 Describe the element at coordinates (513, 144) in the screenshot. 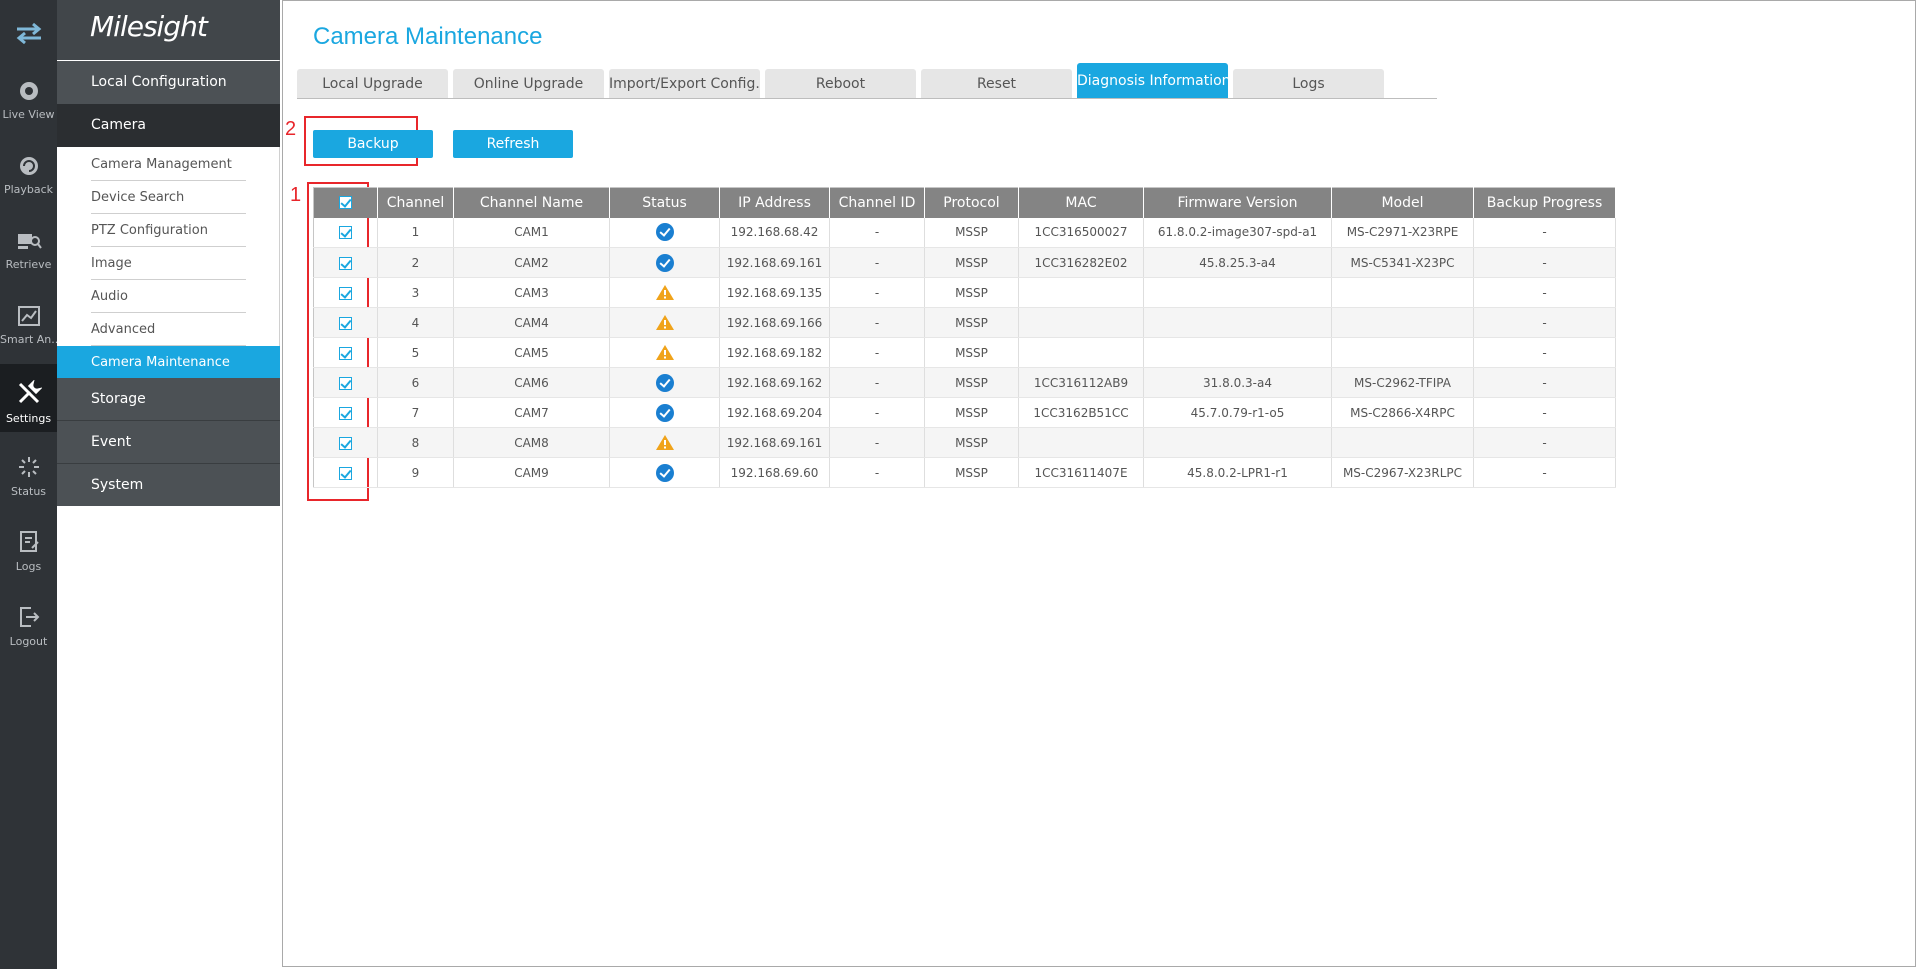

I see `refresh-button: Refresh` at that location.